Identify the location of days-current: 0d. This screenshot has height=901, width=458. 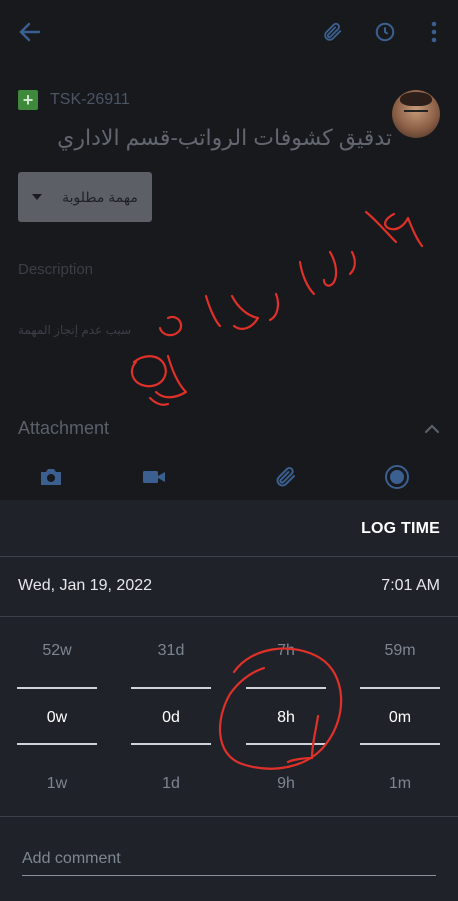
(171, 718).